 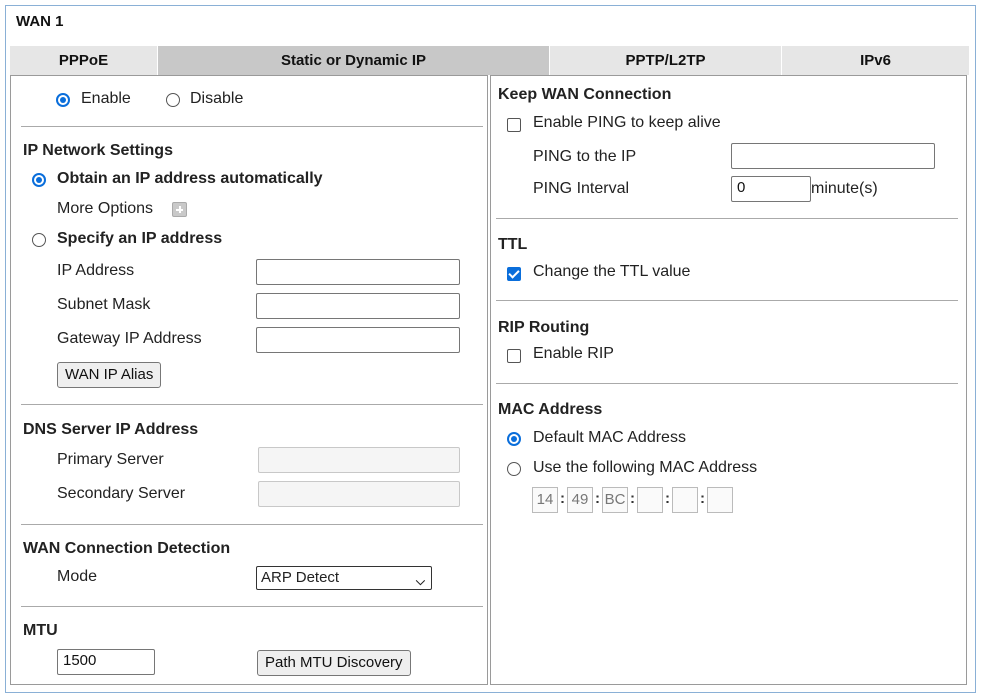 What do you see at coordinates (514, 356) in the screenshot?
I see `enable-rip-checkbox` at bounding box center [514, 356].